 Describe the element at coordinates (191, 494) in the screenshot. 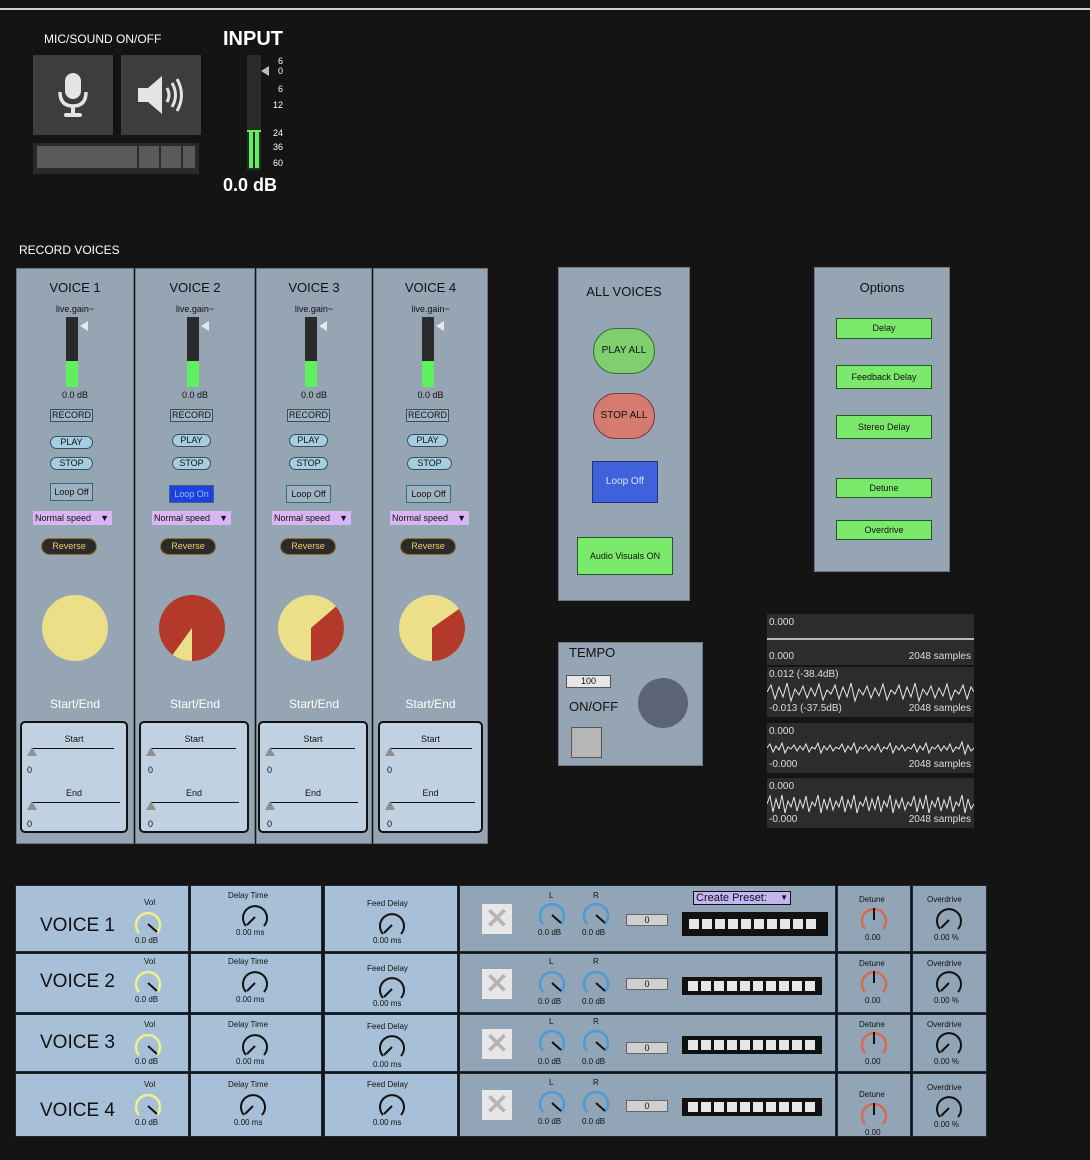

I see `loop-toggle: Loop On` at that location.